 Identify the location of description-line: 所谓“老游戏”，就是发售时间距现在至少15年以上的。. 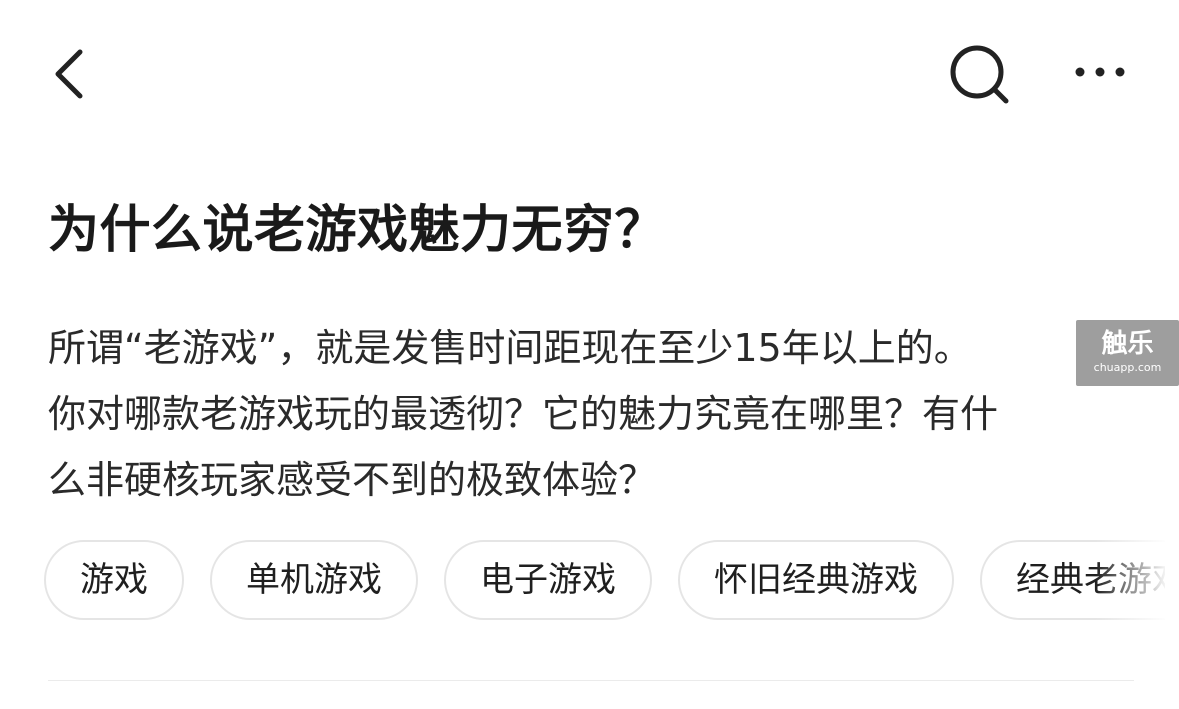
(510, 348).